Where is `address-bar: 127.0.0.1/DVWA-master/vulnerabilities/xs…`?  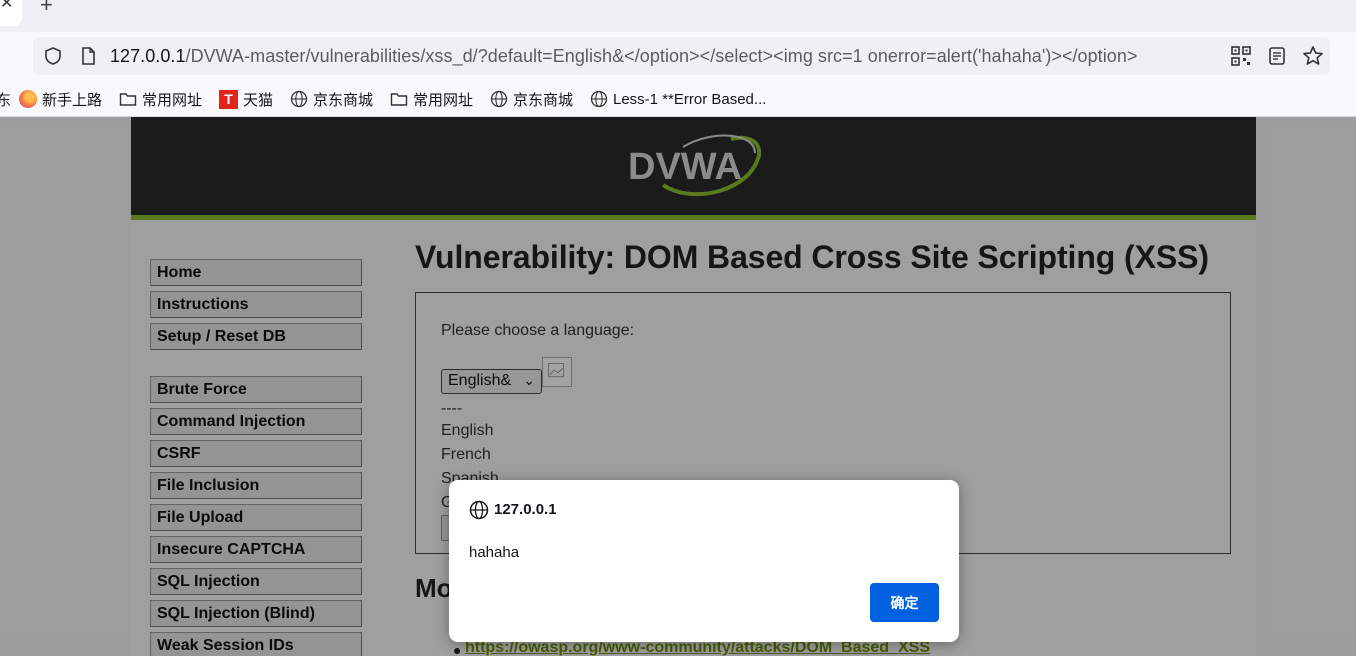 address-bar: 127.0.0.1/DVWA-master/vulnerabilities/xs… is located at coordinates (681, 56).